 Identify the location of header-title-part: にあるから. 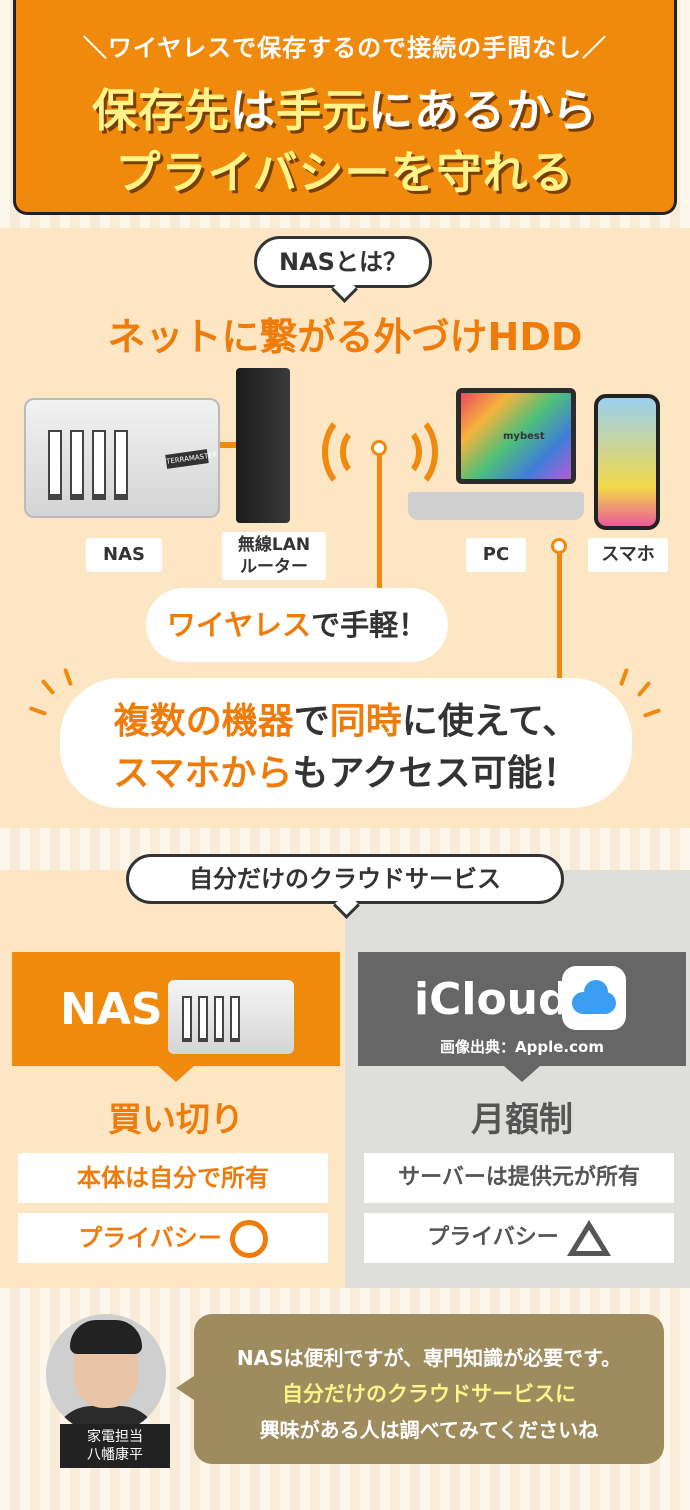
(483, 110).